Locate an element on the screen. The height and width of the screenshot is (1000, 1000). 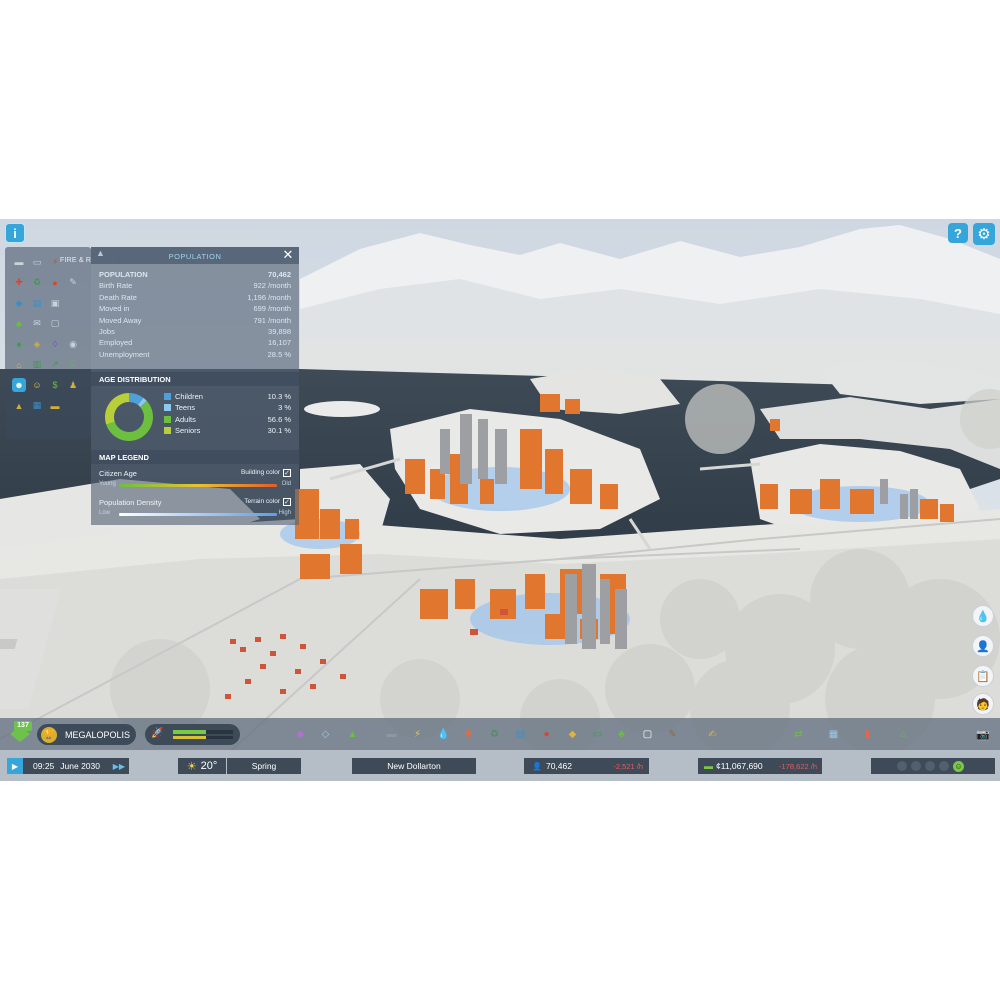
progress-icon: ↗ is located at coordinates (55, 365).